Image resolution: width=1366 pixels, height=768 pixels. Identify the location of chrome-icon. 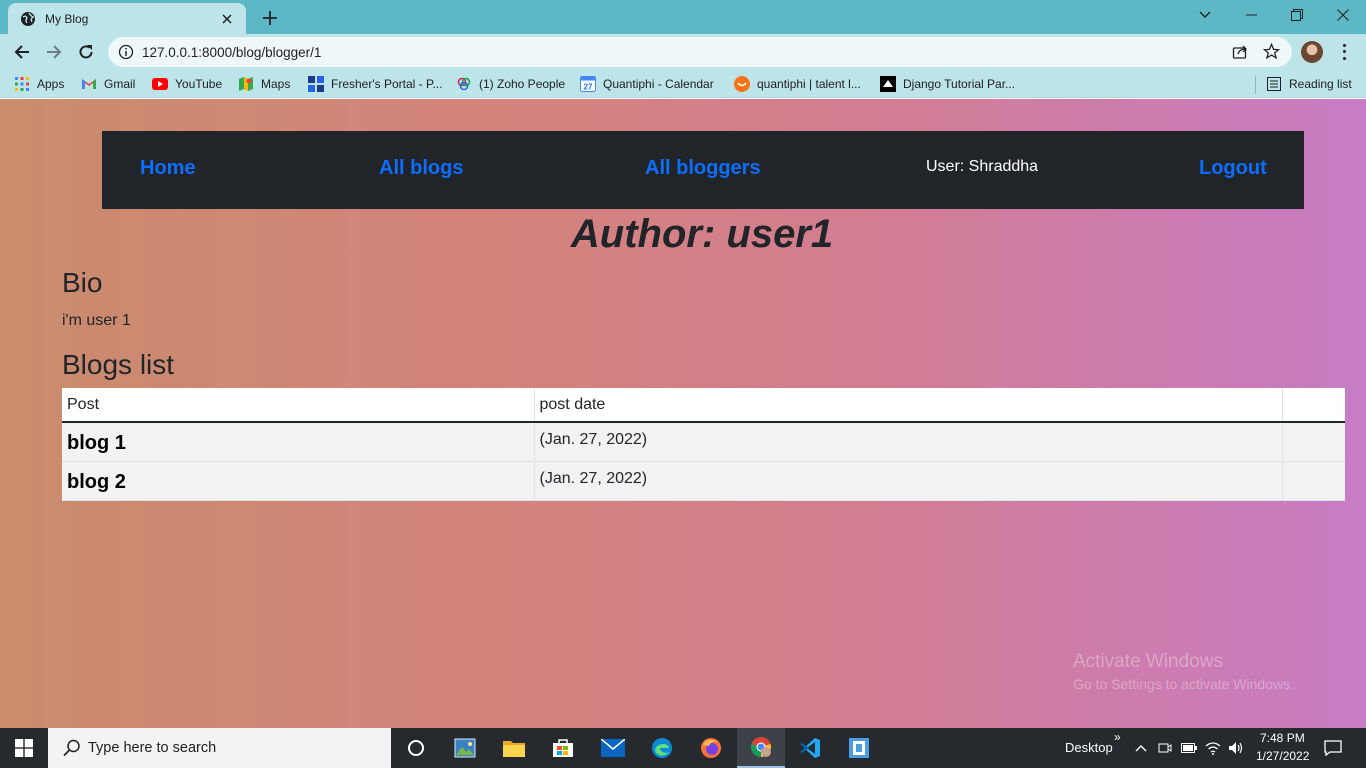
(761, 747).